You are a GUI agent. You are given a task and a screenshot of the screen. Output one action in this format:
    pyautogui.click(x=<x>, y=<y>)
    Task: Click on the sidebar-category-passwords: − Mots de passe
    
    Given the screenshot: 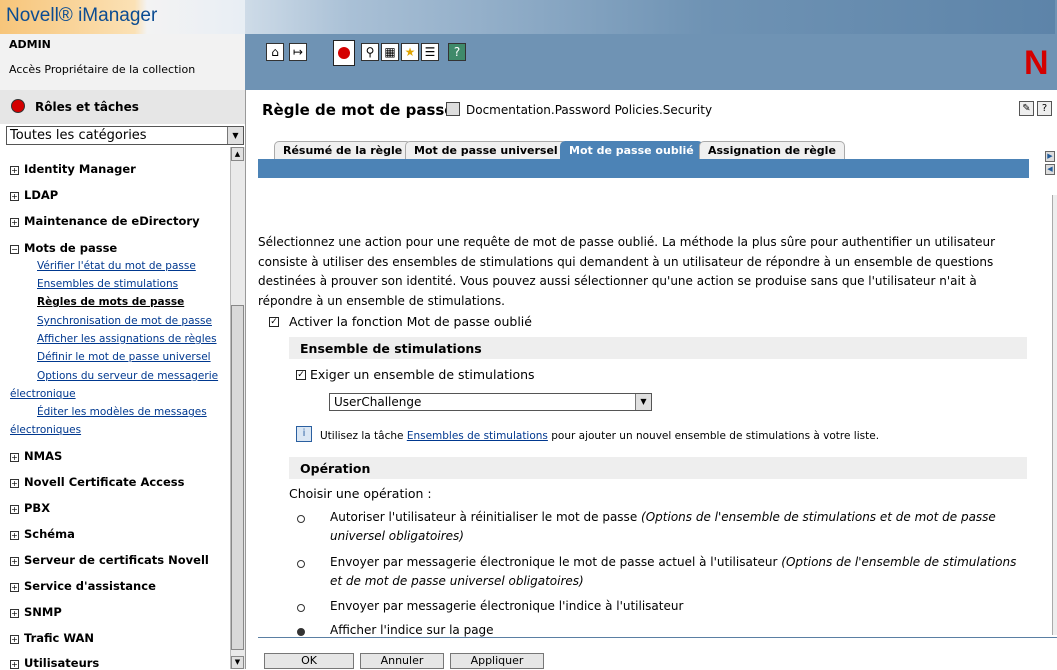 What is the action you would take?
    pyautogui.click(x=63, y=248)
    